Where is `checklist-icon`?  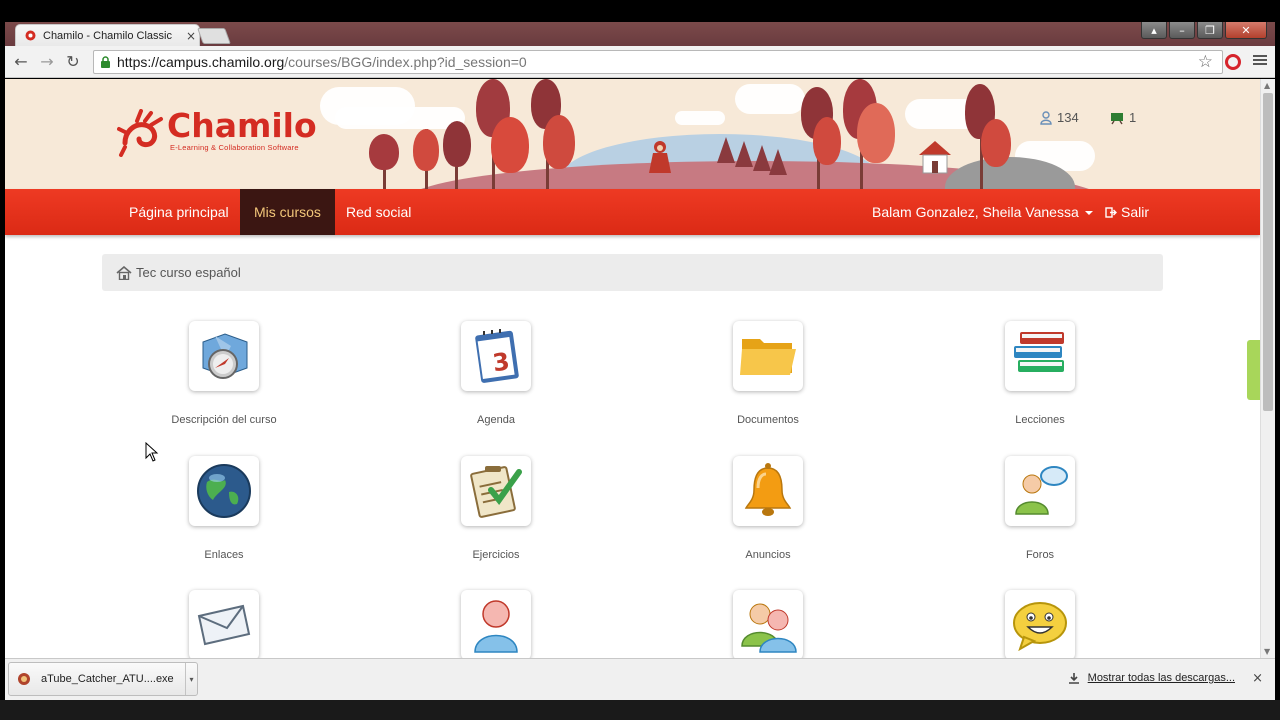
checklist-icon is located at coordinates (496, 492).